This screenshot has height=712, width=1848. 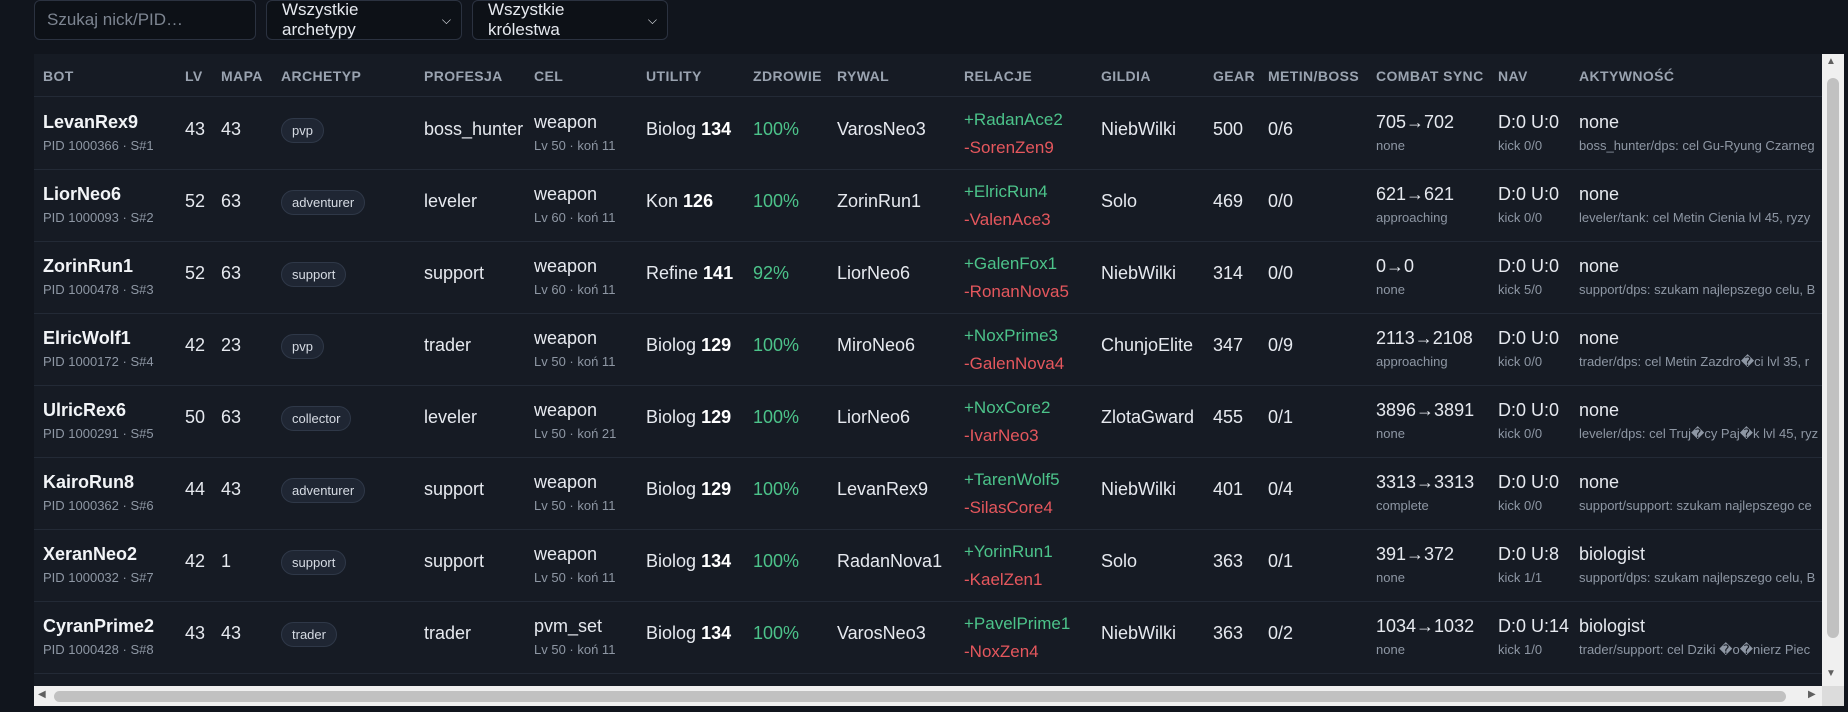 I want to click on column-header: GEAR, so click(x=1234, y=76).